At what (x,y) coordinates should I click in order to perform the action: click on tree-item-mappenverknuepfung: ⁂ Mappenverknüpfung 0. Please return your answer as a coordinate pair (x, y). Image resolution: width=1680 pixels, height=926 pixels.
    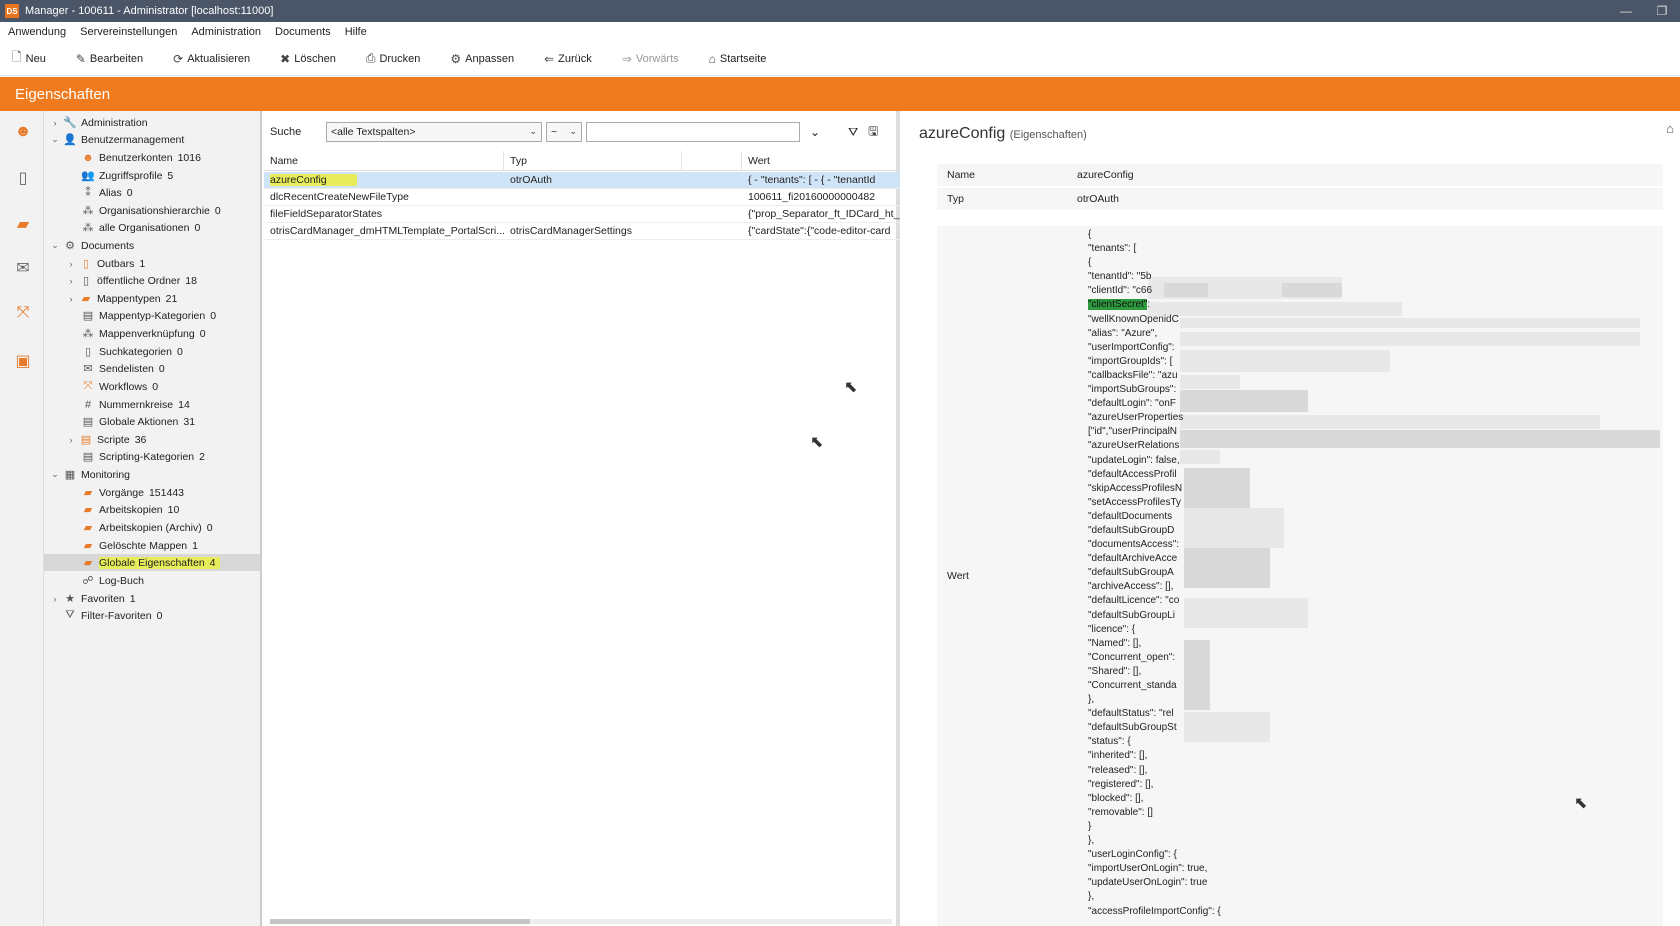
    Looking at the image, I should click on (143, 333).